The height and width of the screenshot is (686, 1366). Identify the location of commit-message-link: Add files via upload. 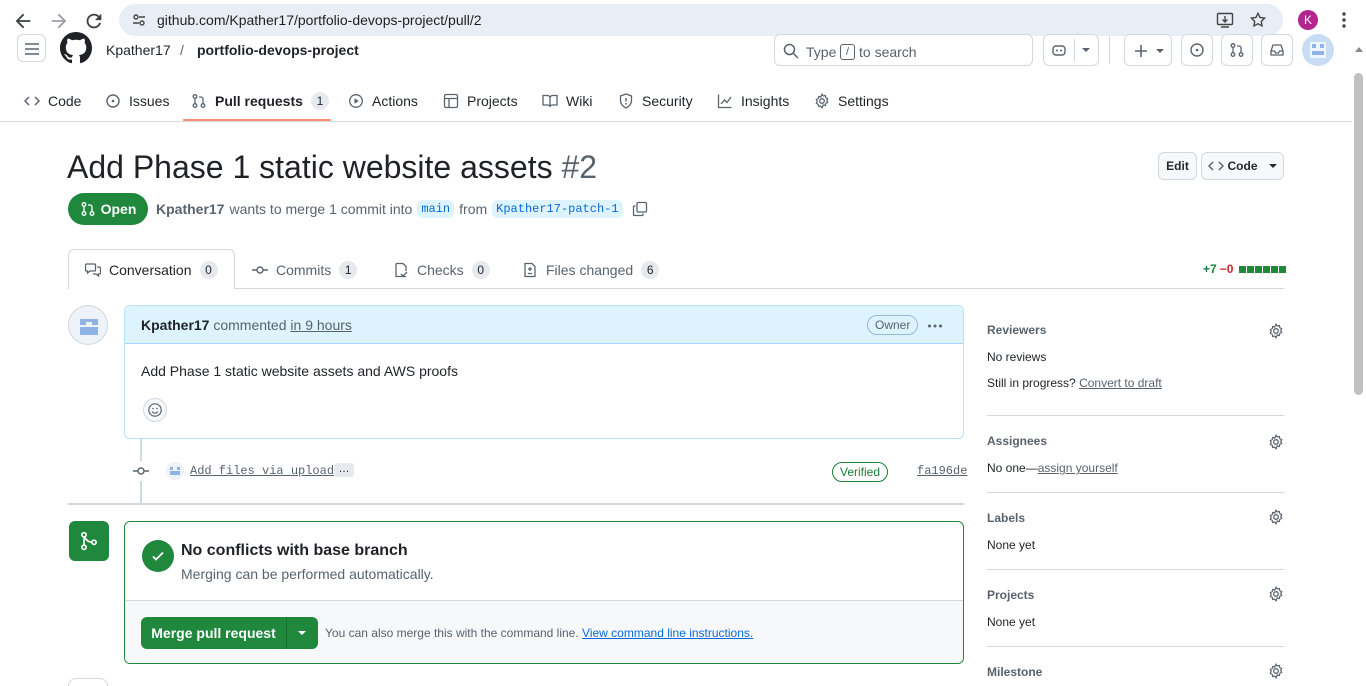
(262, 471).